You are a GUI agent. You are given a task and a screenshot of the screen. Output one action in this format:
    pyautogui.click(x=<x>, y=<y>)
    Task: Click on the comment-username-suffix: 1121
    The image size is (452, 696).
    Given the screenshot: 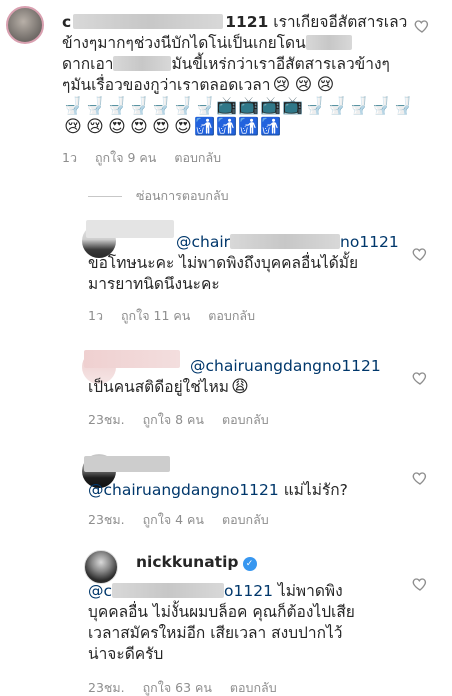 What is the action you would take?
    pyautogui.click(x=246, y=22)
    